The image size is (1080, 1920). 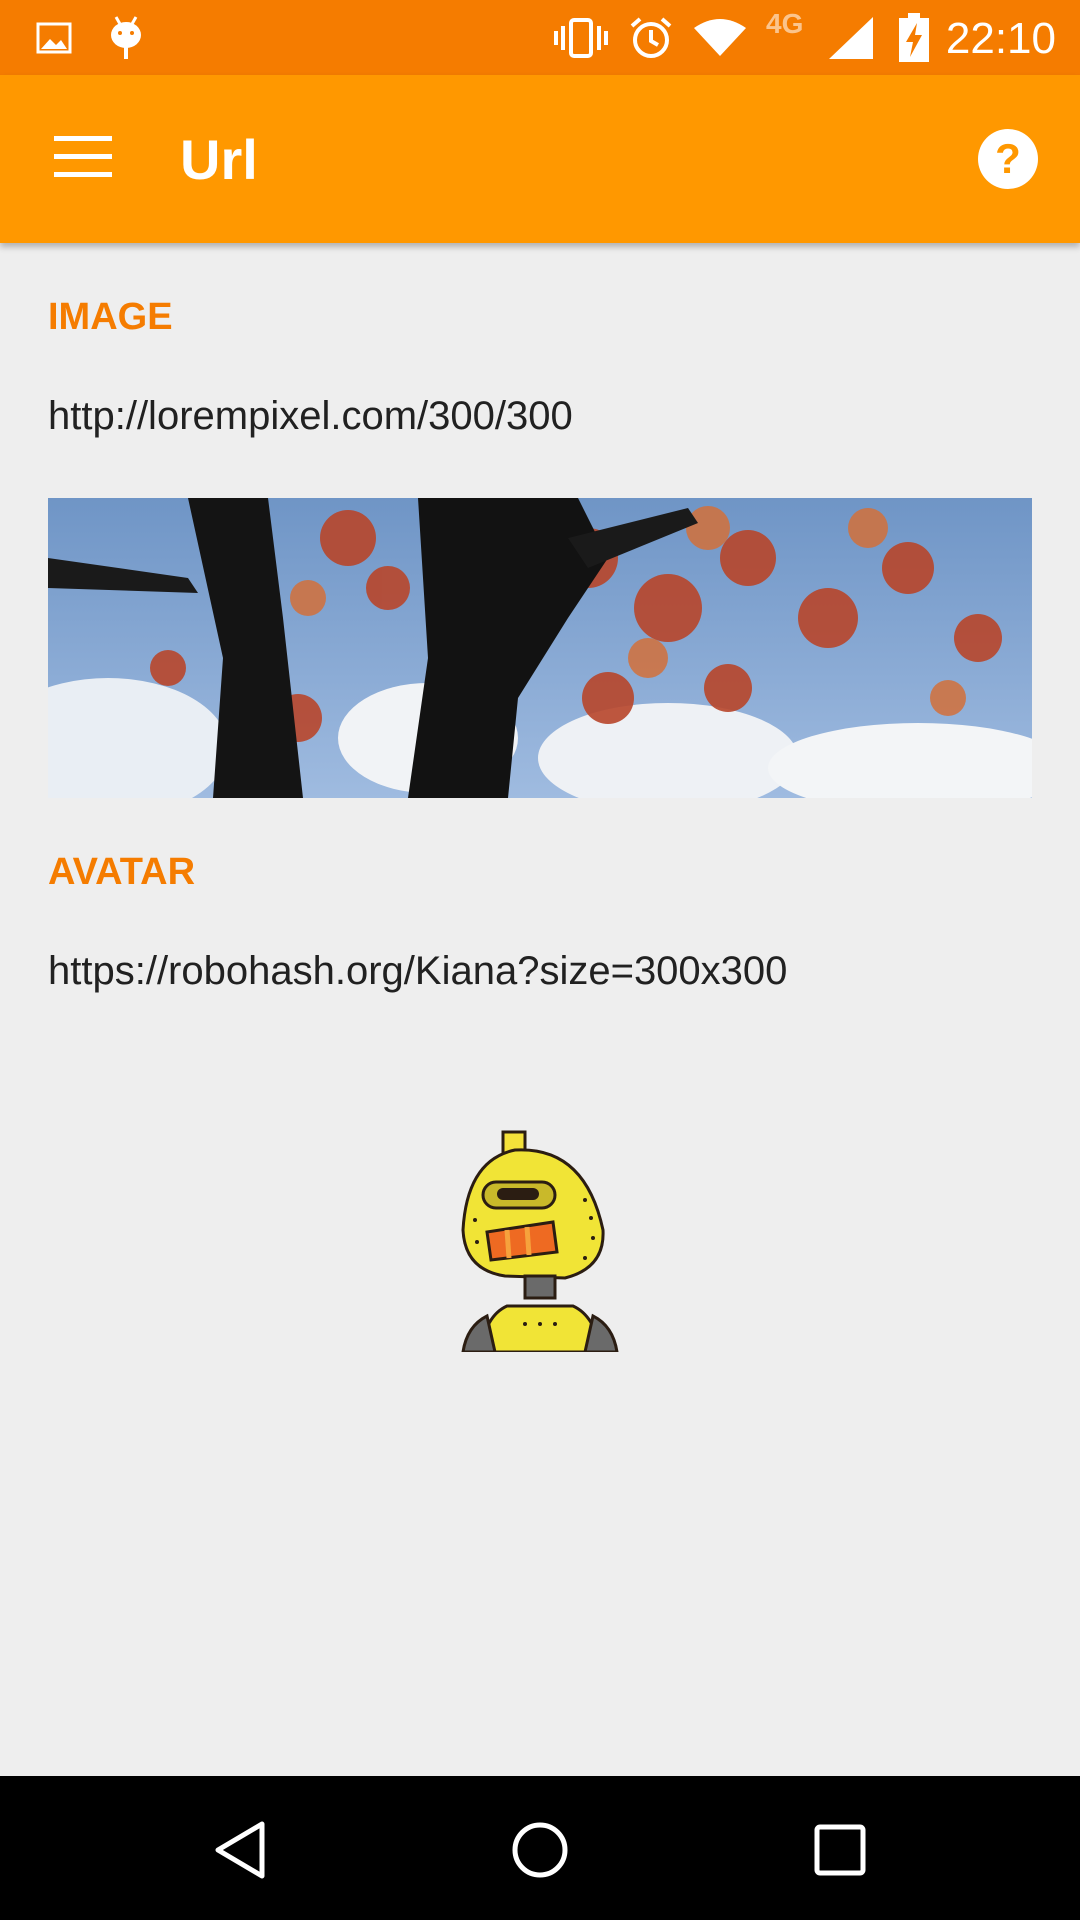 What do you see at coordinates (651, 37) in the screenshot?
I see `alarm-icon` at bounding box center [651, 37].